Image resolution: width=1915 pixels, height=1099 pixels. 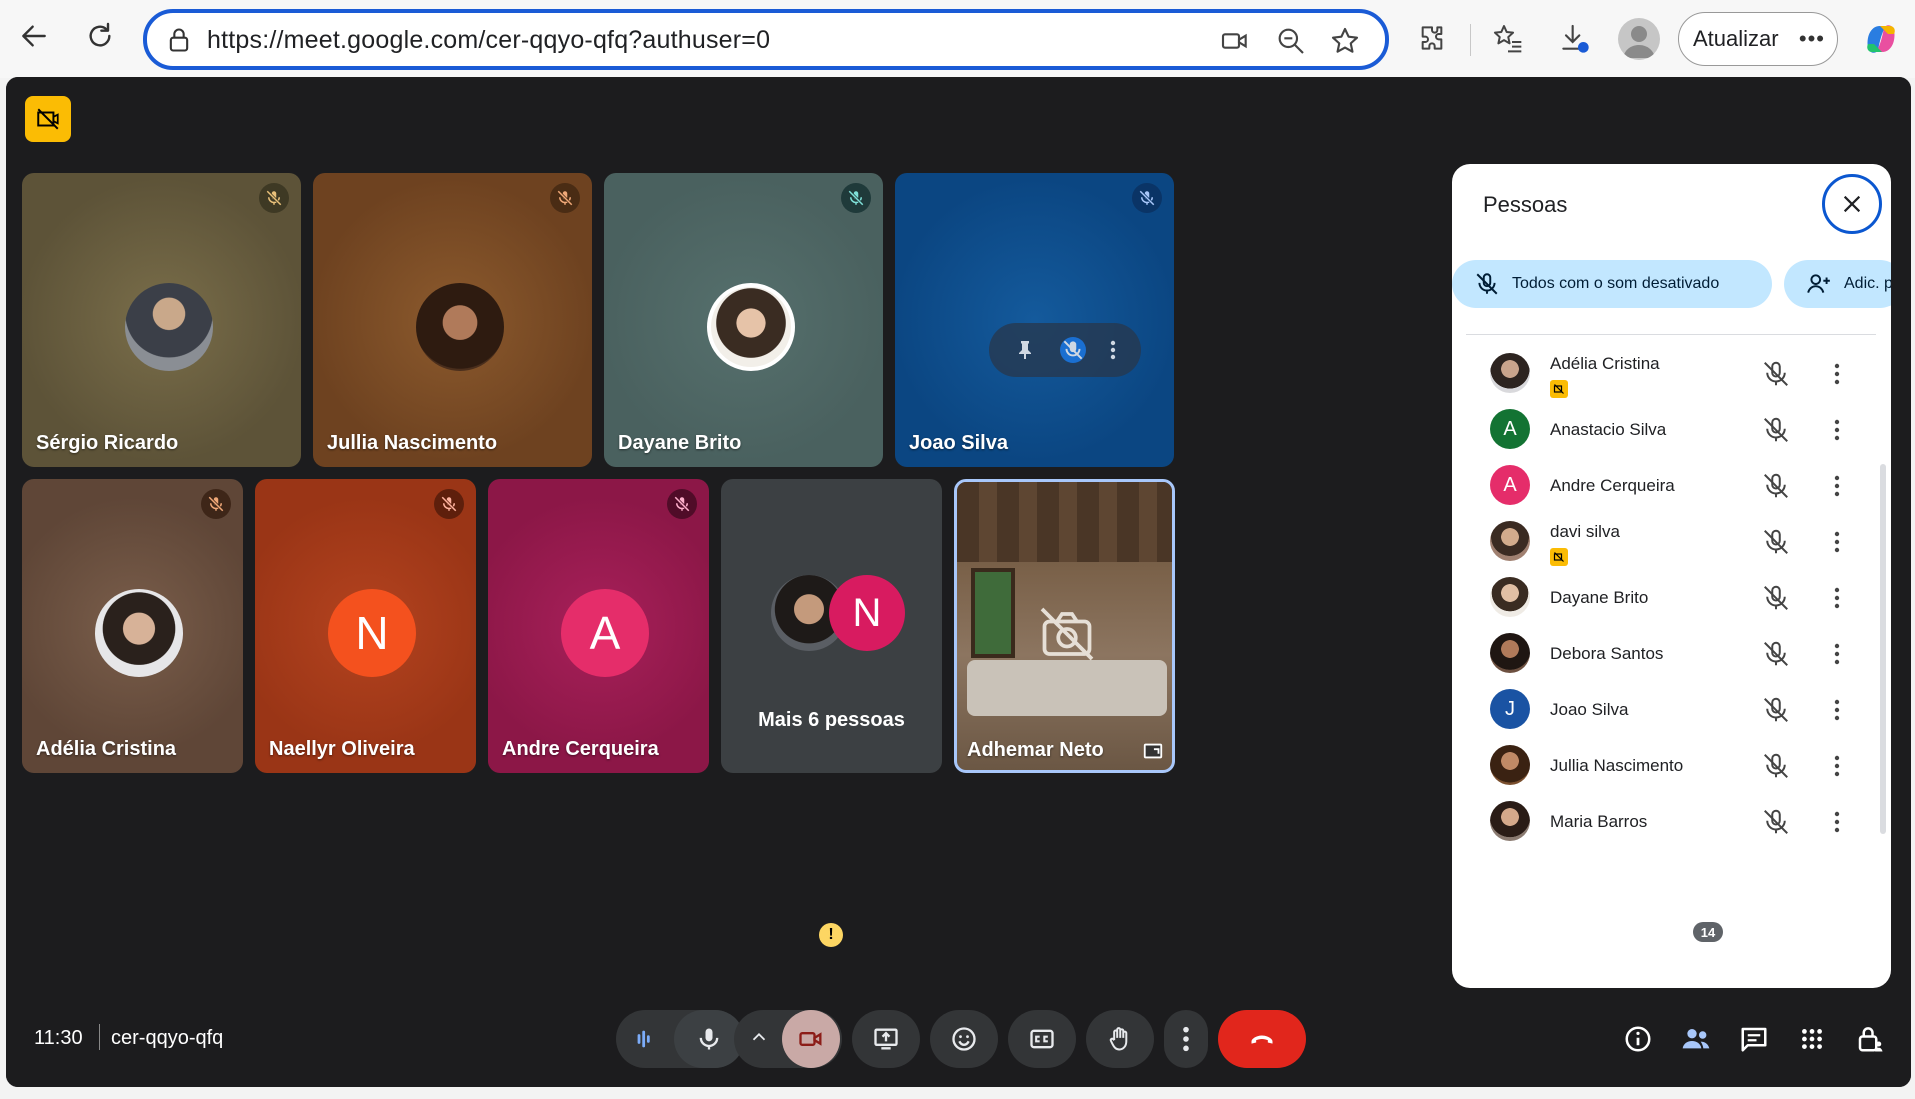 I want to click on add-people-button: Adic. p, so click(x=1837, y=284).